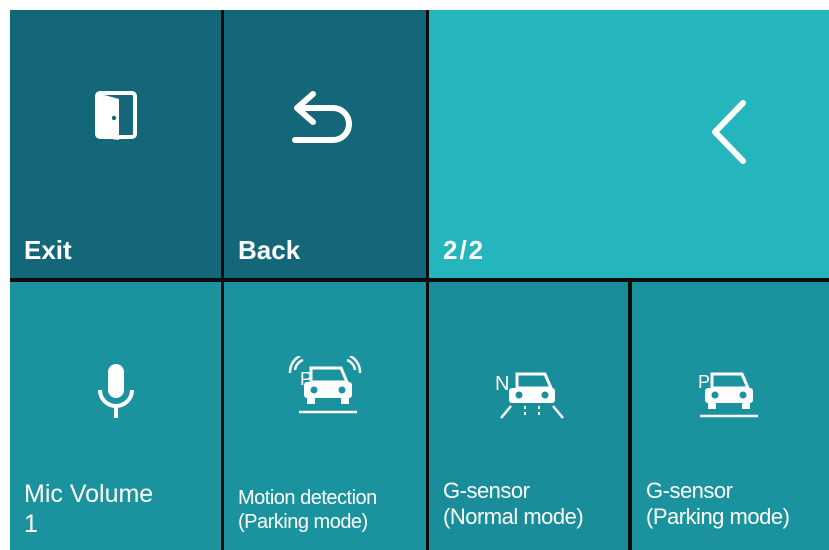  Describe the element at coordinates (502, 384) in the screenshot. I see `svg-text: N` at that location.